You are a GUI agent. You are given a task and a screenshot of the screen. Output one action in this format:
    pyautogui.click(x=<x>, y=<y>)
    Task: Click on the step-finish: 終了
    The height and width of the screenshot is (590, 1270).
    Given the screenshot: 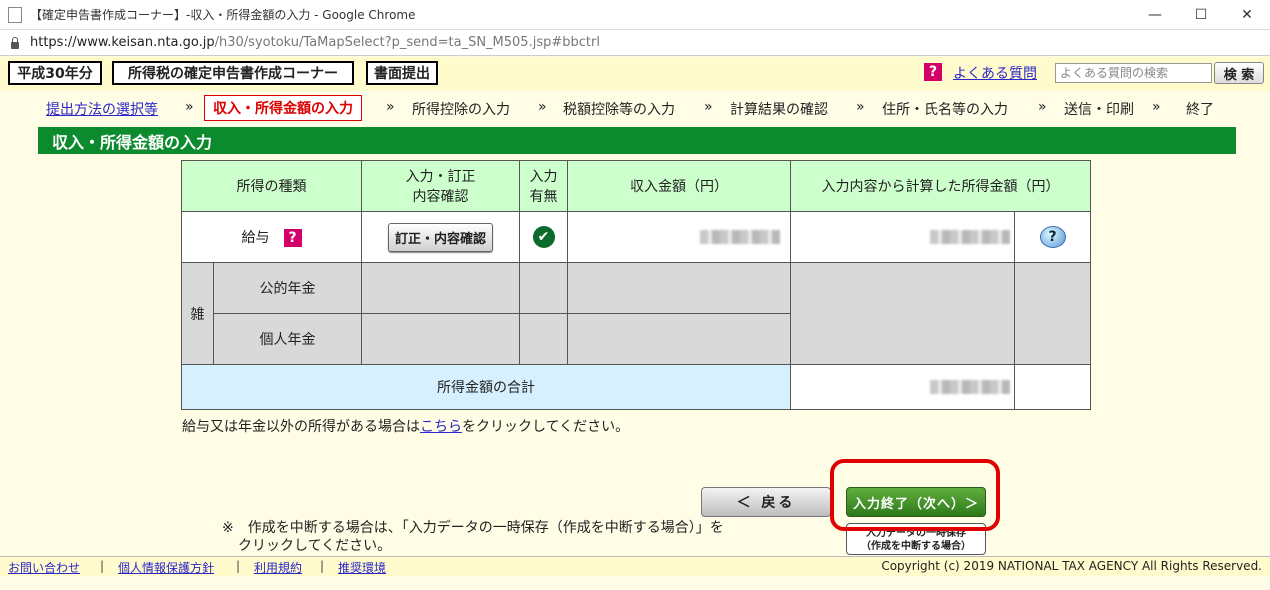 What is the action you would take?
    pyautogui.click(x=1200, y=110)
    